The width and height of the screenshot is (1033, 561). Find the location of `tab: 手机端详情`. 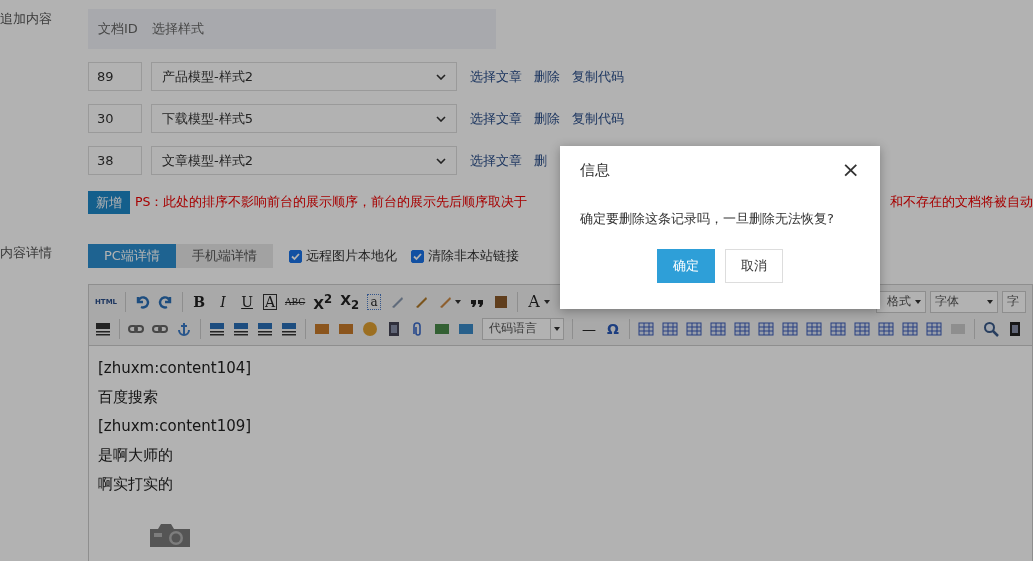

tab: 手机端详情 is located at coordinates (224, 256).